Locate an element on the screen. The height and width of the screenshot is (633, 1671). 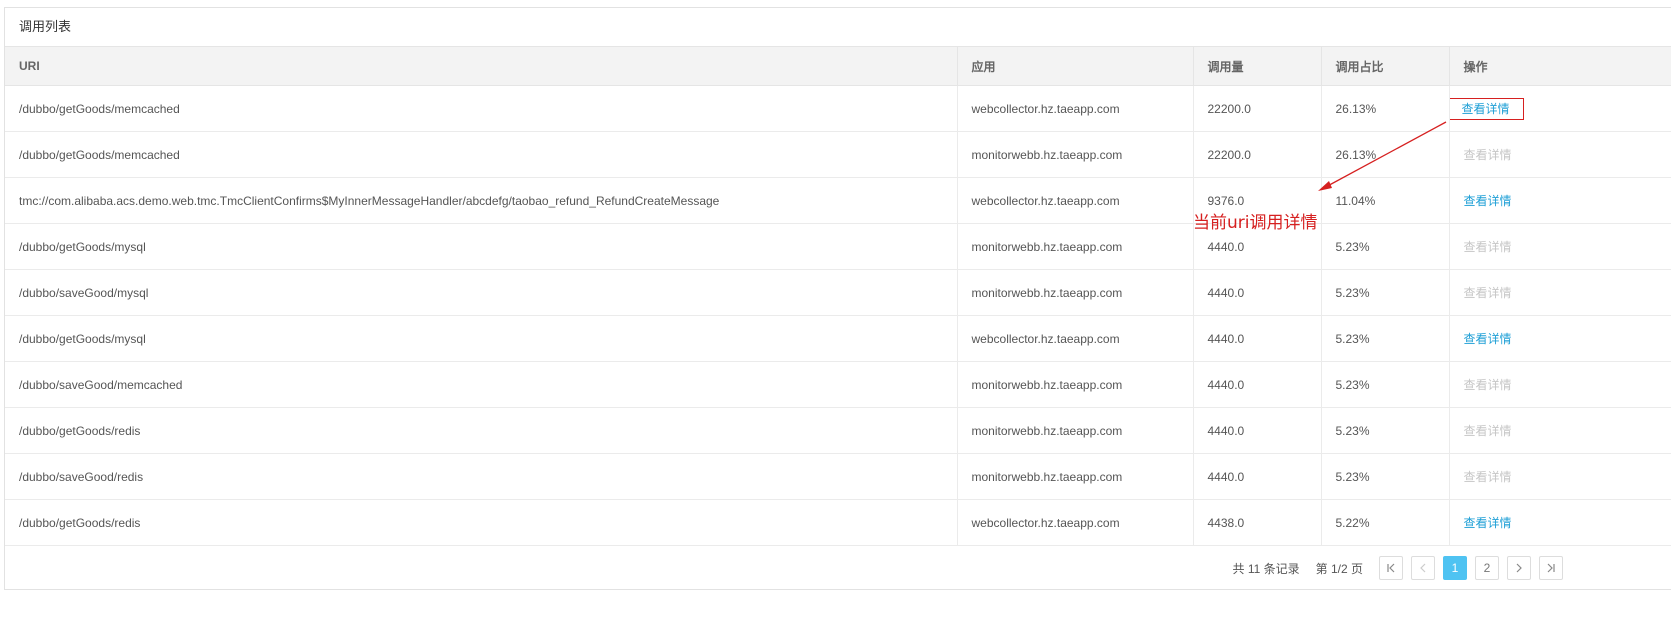
page-button-2: 2 is located at coordinates (1487, 568).